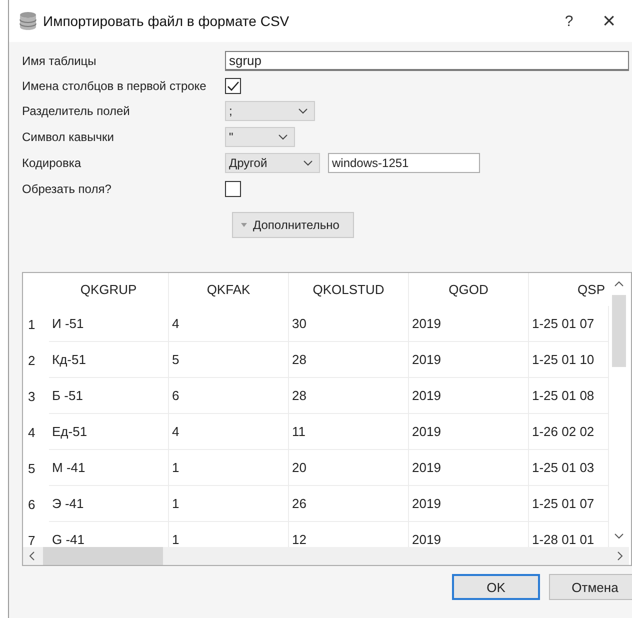 Image resolution: width=632 pixels, height=618 pixels. What do you see at coordinates (469, 289) in the screenshot?
I see `column-header: QGOD` at bounding box center [469, 289].